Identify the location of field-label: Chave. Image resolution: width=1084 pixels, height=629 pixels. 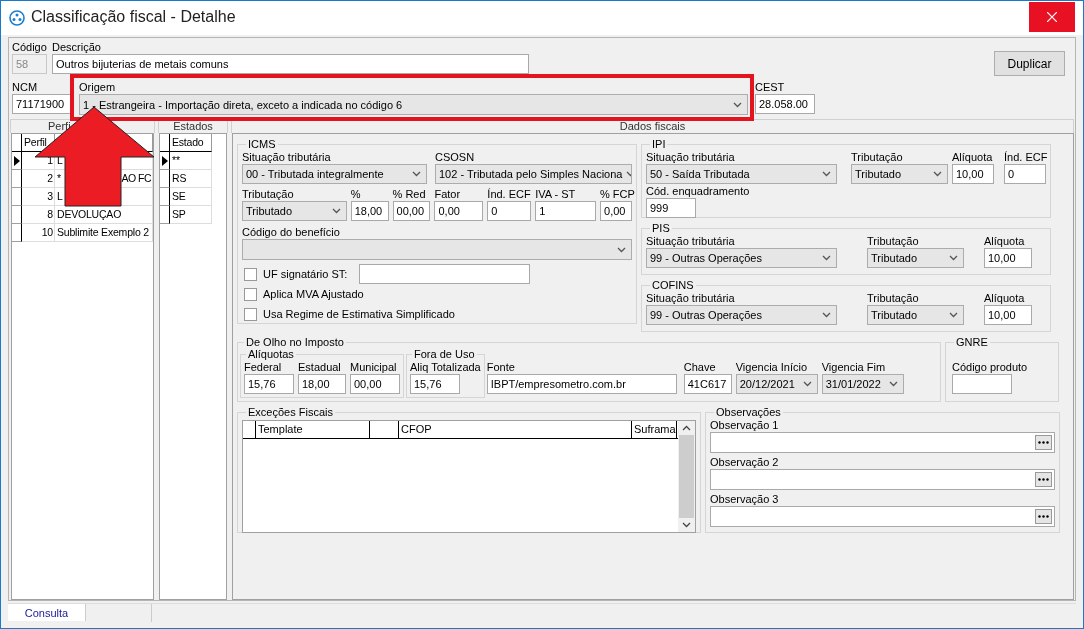
(700, 367).